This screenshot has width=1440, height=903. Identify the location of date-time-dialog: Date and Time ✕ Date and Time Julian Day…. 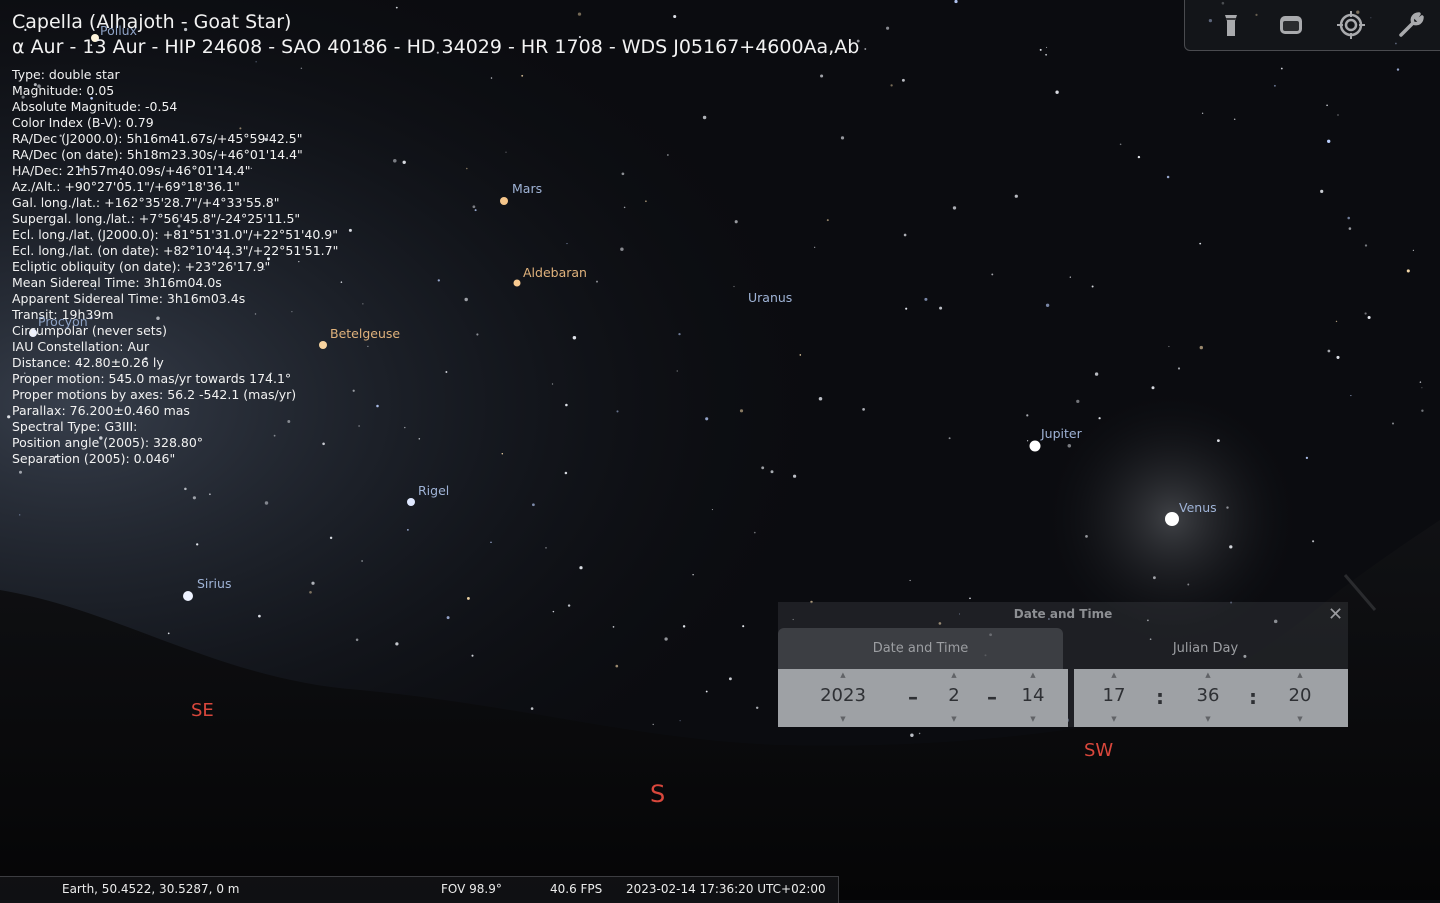
(1063, 664).